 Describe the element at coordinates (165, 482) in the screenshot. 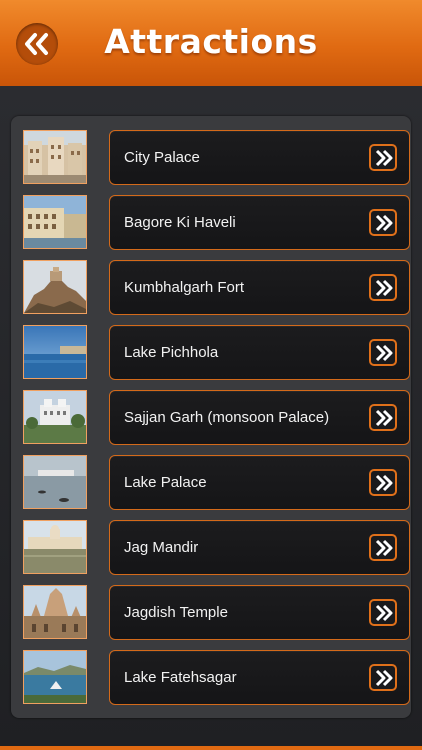

I see `list-item-label: Lake Palace` at that location.